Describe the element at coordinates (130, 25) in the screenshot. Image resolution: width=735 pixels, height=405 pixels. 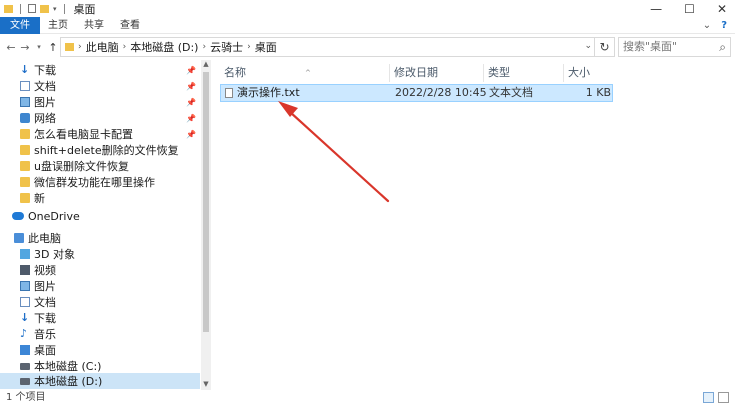
I see `tab-view: 查看` at that location.